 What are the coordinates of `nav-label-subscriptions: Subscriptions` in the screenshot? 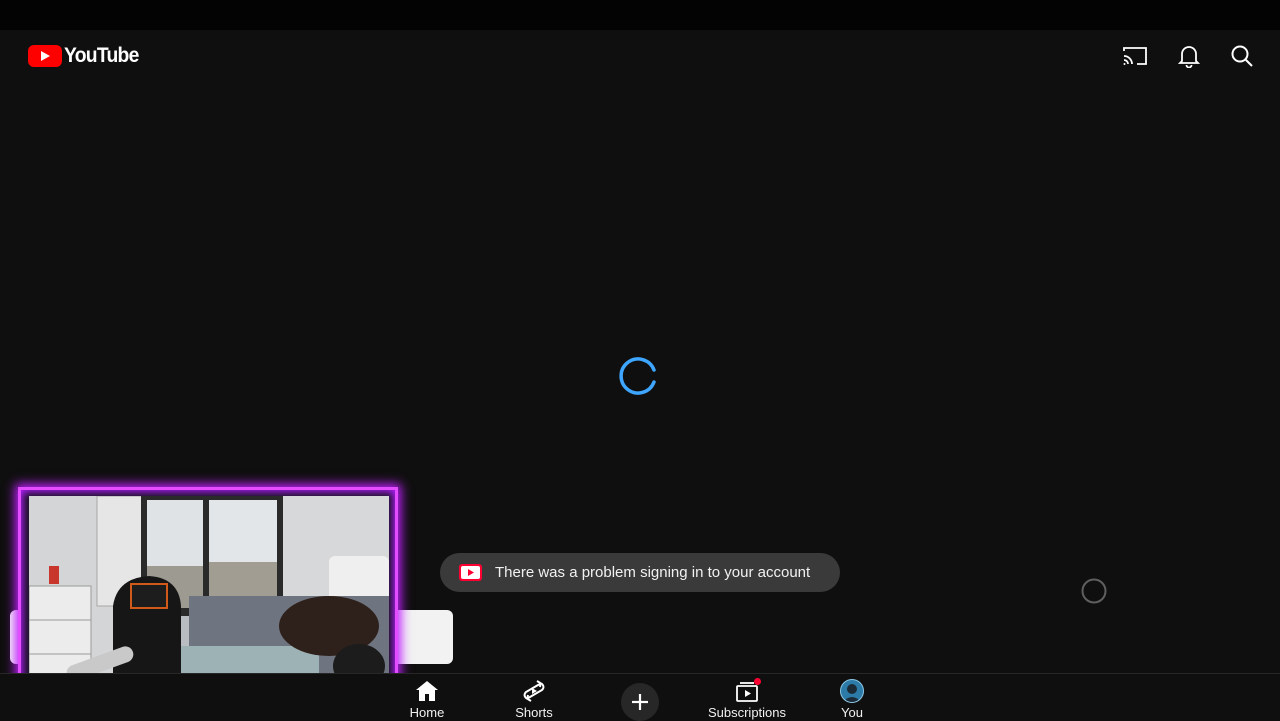 It's located at (747, 712).